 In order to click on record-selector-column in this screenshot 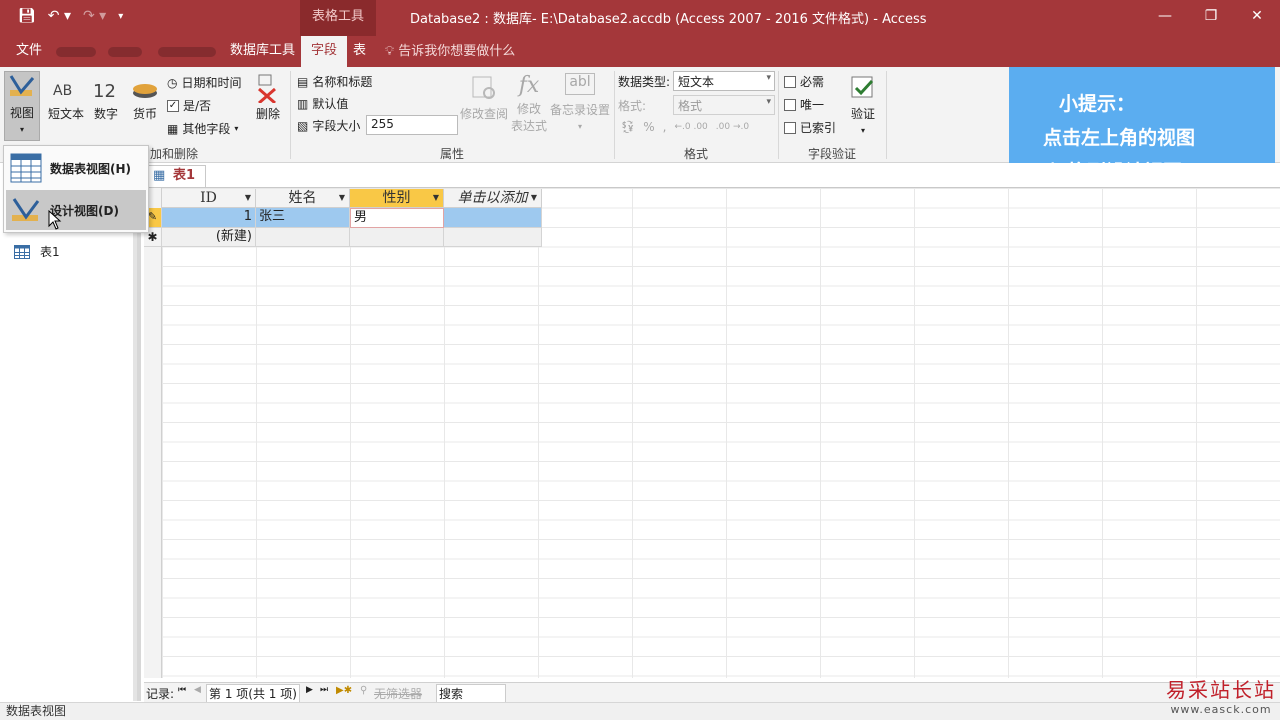, I will do `click(153, 433)`.